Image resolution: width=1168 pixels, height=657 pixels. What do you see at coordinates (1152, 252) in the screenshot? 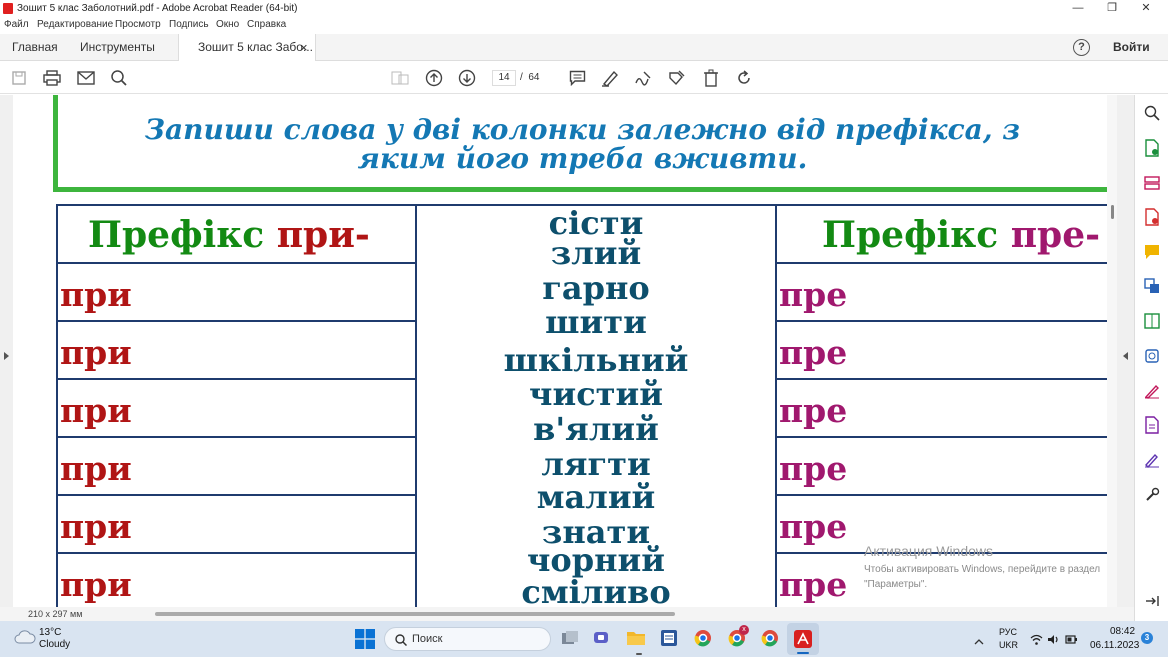
I see `comment-tool-icon` at bounding box center [1152, 252].